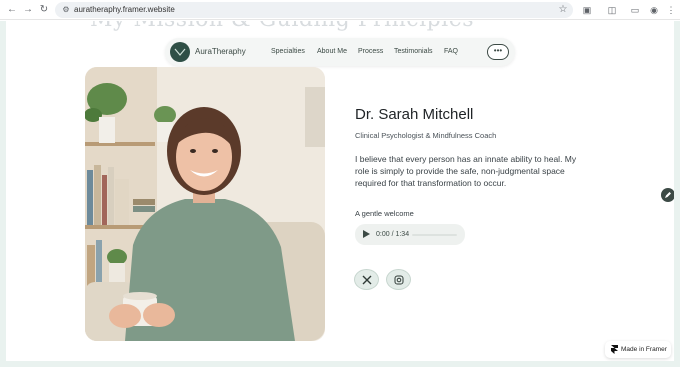 This screenshot has width=680, height=367. I want to click on play-icon, so click(367, 234).